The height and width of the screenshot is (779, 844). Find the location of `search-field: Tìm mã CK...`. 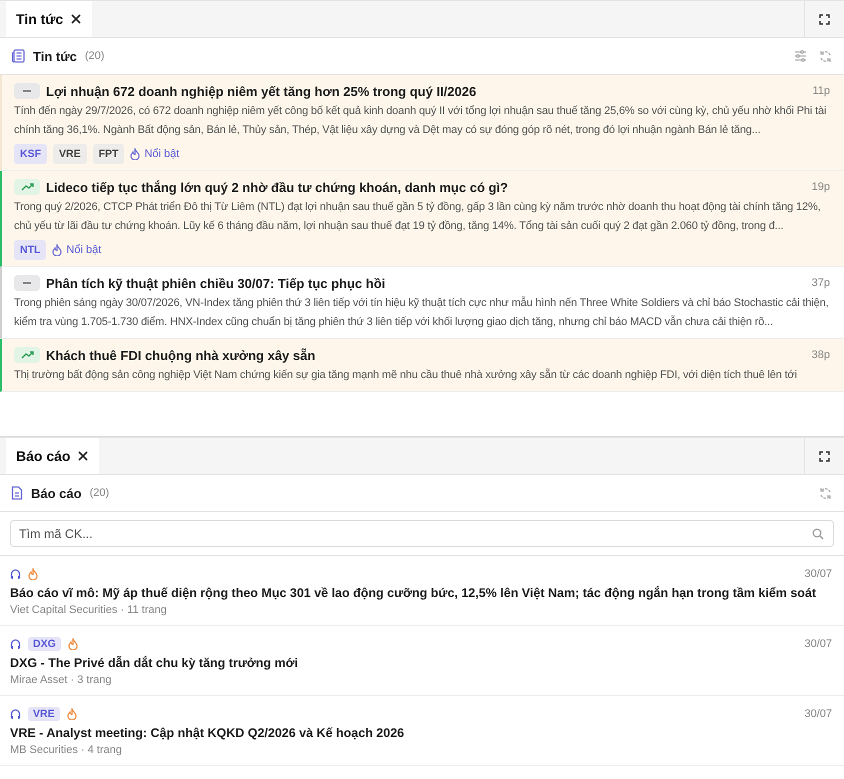

search-field: Tìm mã CK... is located at coordinates (422, 533).